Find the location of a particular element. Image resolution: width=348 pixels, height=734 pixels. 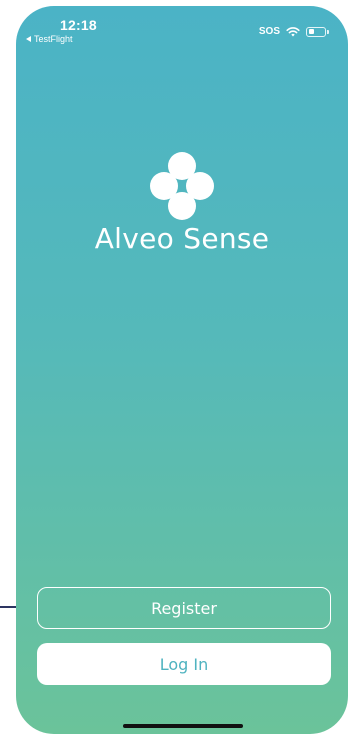

battery-icon is located at coordinates (317, 31).